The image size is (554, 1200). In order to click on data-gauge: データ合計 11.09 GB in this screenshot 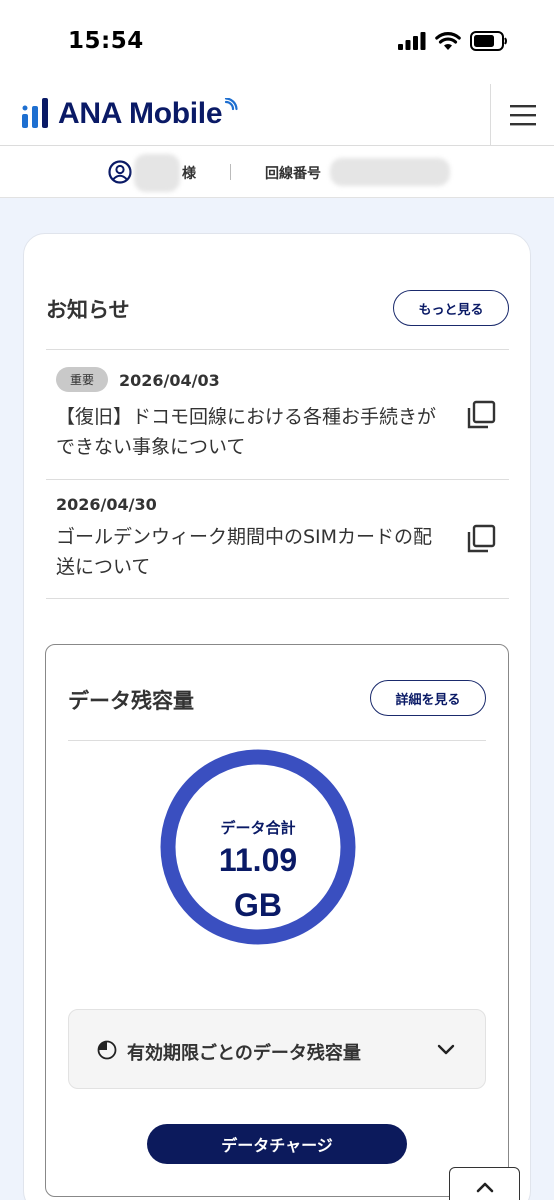, I will do `click(258, 847)`.